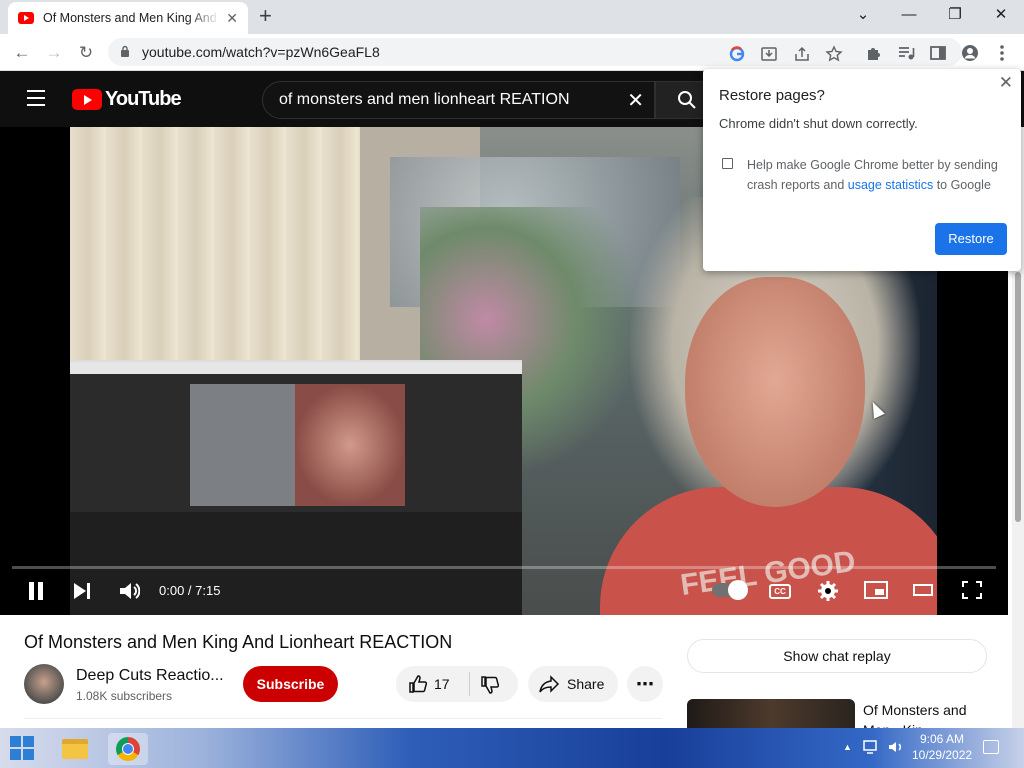 Image resolution: width=1024 pixels, height=768 pixels. Describe the element at coordinates (727, 163) in the screenshot. I see `usage-stats-checkbox` at that location.